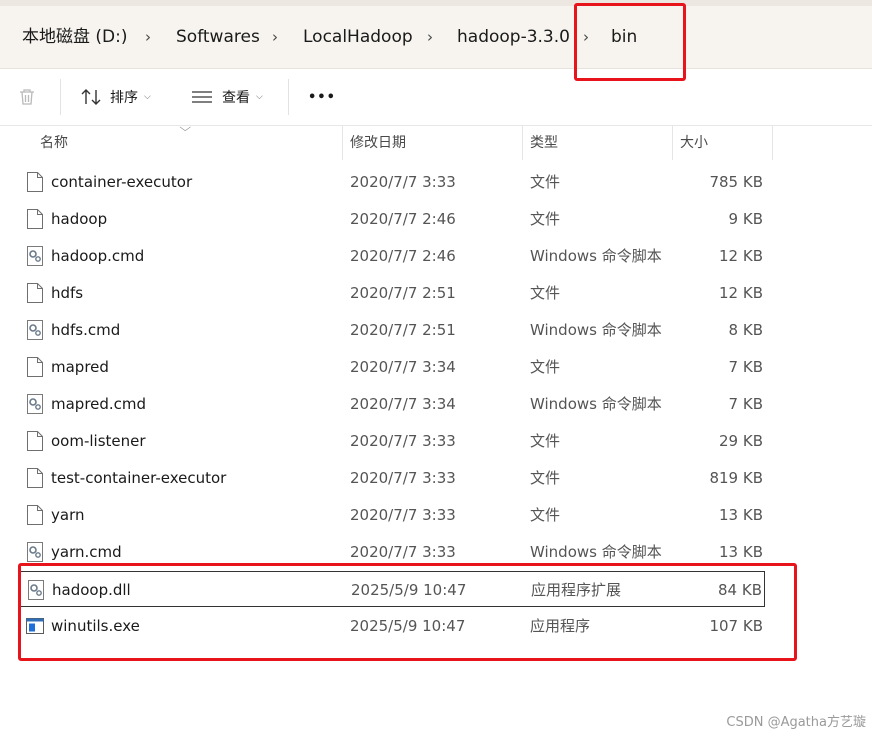 This screenshot has width=872, height=736. I want to click on file-name: test-container-executor, so click(139, 478).